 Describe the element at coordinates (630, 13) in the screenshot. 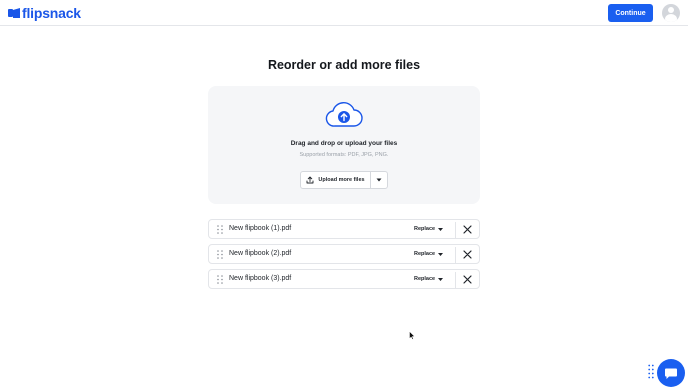

I see `continue-button: Continue` at that location.